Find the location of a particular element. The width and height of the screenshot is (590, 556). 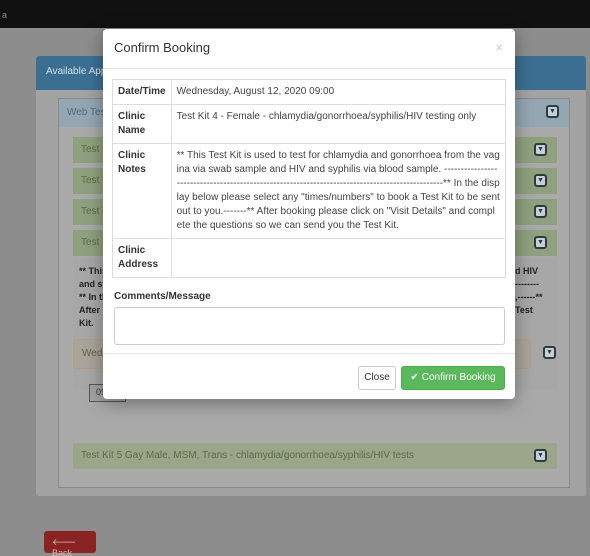

navbar-mark: a is located at coordinates (5, 15).